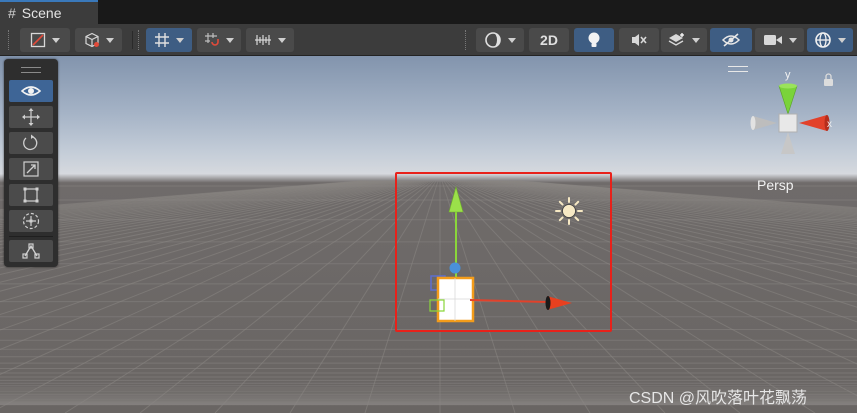 The width and height of the screenshot is (857, 413). I want to click on mute-icon, so click(639, 40).